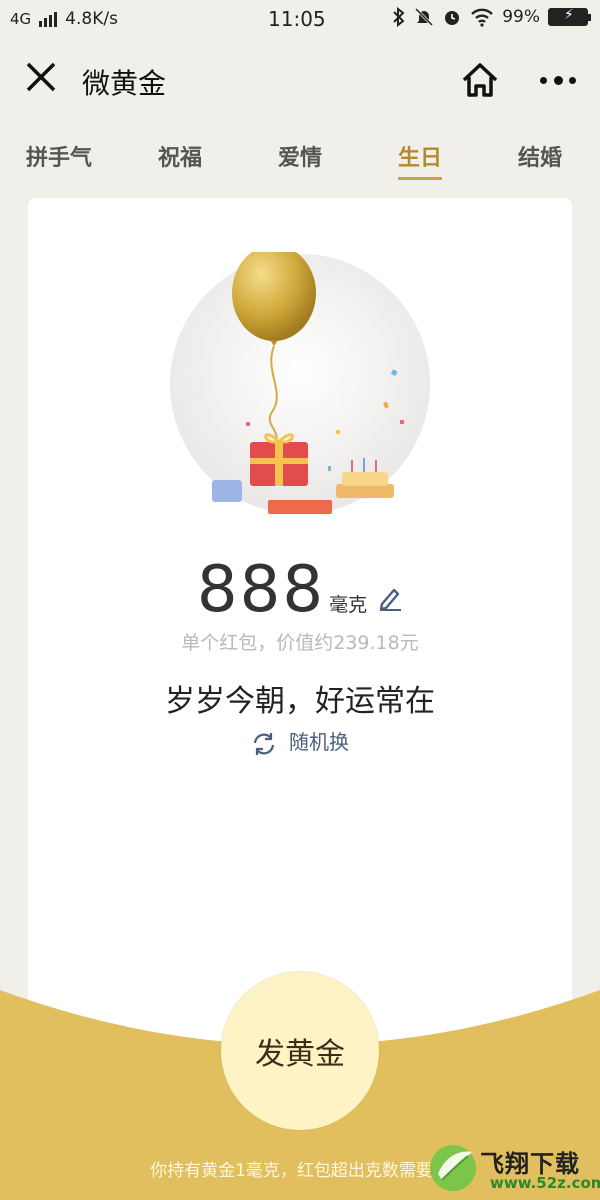 The height and width of the screenshot is (1200, 600). I want to click on battery-percent: 99%, so click(521, 17).